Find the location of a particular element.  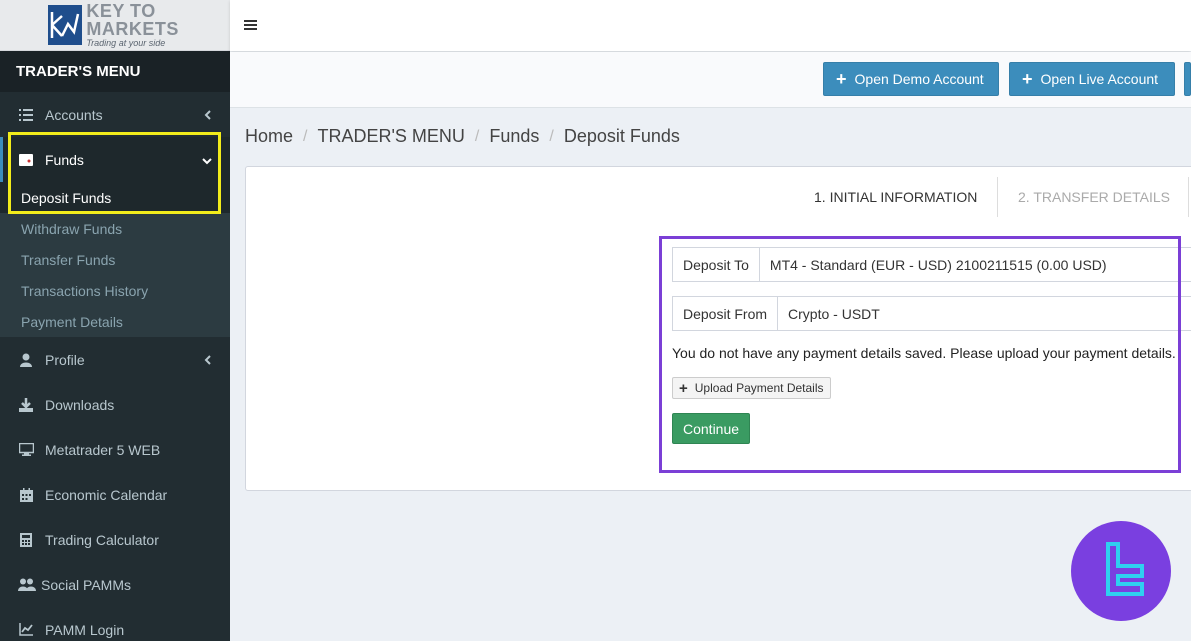

logo: KEY TO MARKETS Trading at your side is located at coordinates (115, 25).